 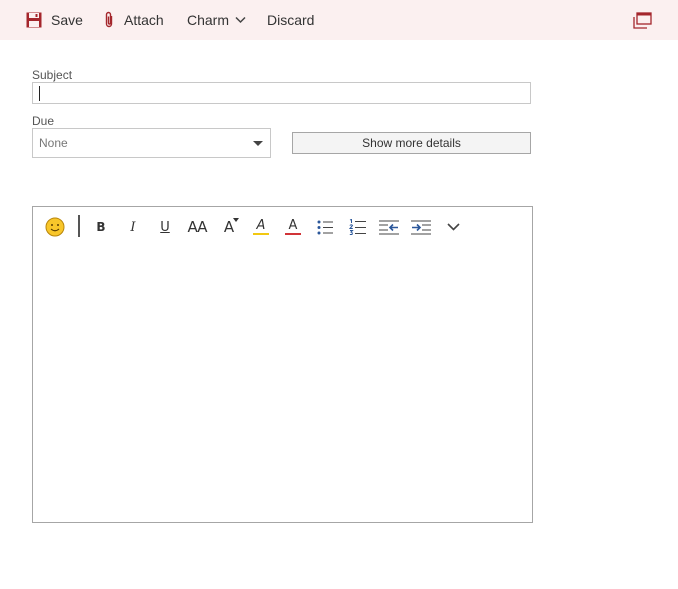 What do you see at coordinates (39, 93) in the screenshot?
I see `text-caret` at bounding box center [39, 93].